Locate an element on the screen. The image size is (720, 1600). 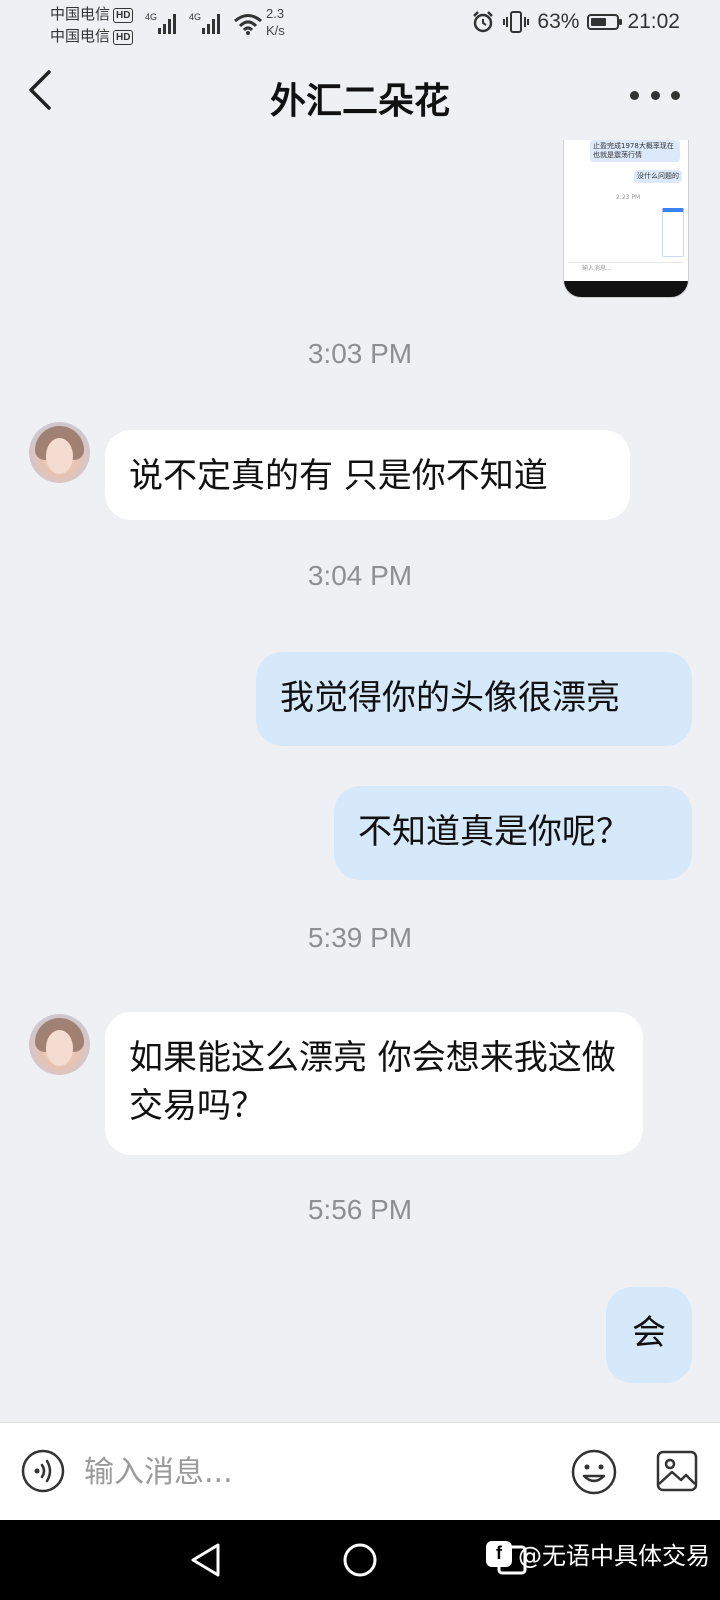
battery-icon is located at coordinates (605, 22).